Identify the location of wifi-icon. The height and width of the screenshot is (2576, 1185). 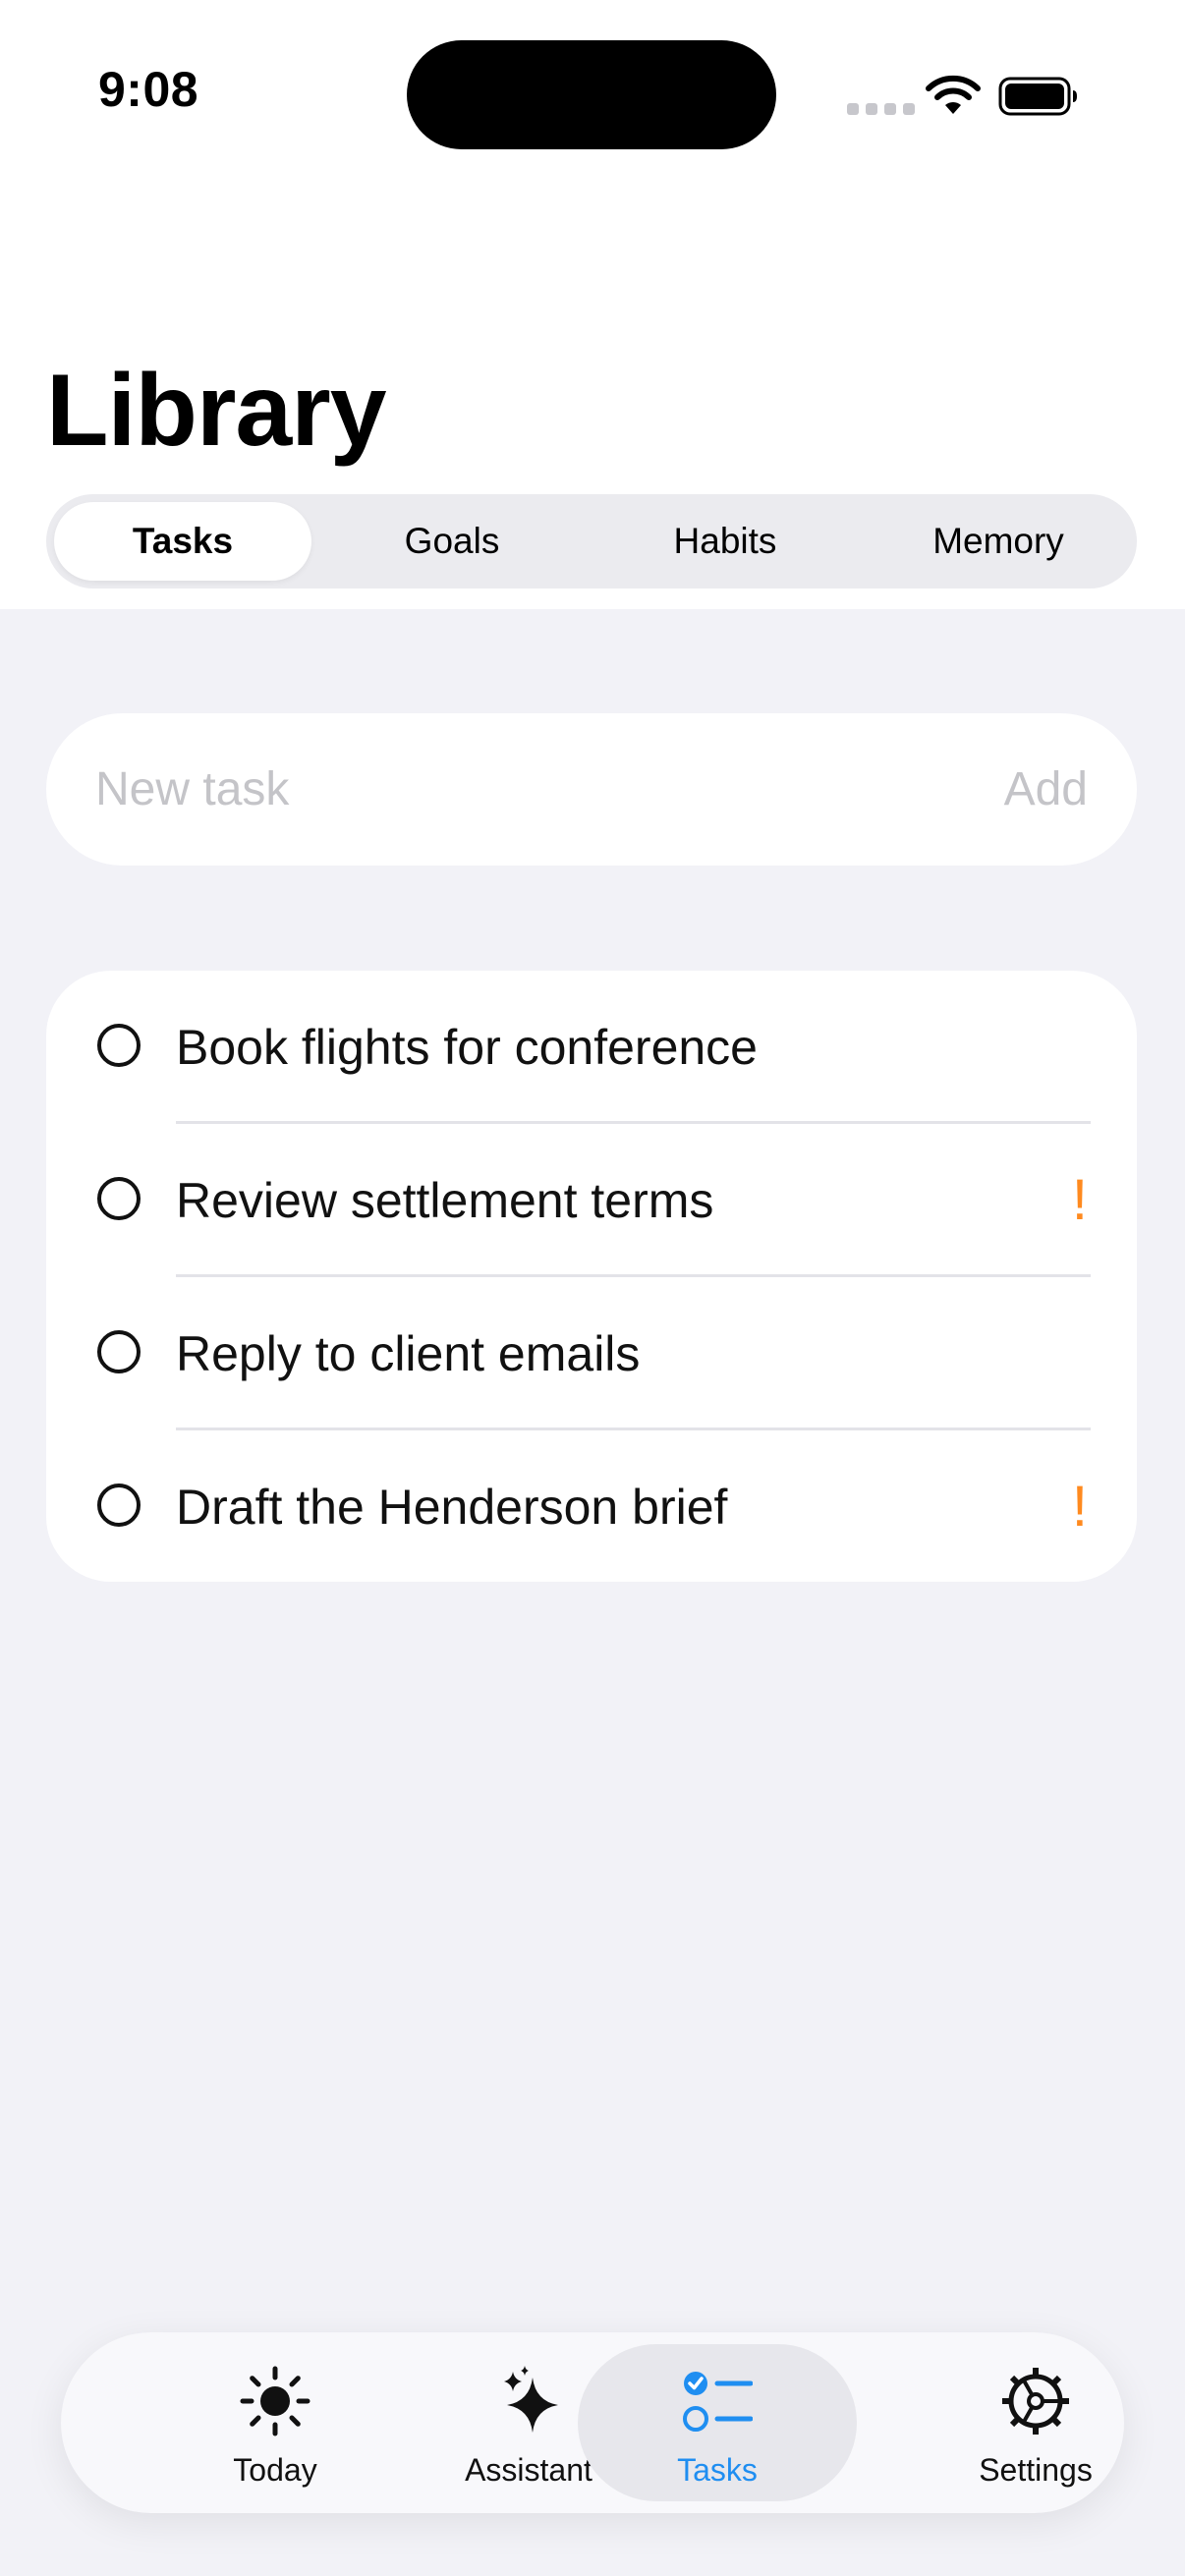
(954, 94).